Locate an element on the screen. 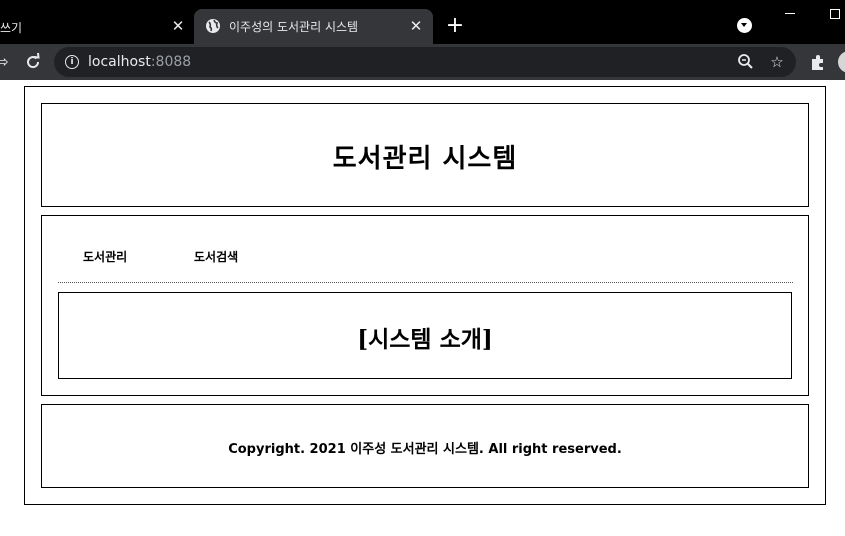  intro-section: [시스템 소개] is located at coordinates (425, 335).